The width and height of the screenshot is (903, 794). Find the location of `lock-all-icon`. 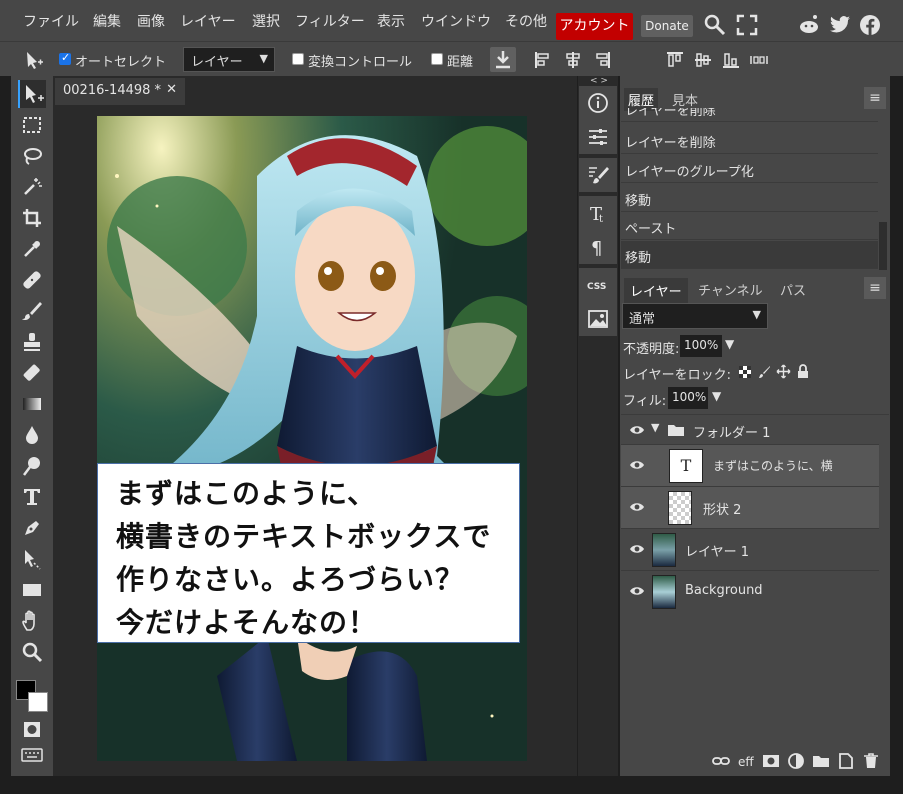

lock-all-icon is located at coordinates (803, 371).